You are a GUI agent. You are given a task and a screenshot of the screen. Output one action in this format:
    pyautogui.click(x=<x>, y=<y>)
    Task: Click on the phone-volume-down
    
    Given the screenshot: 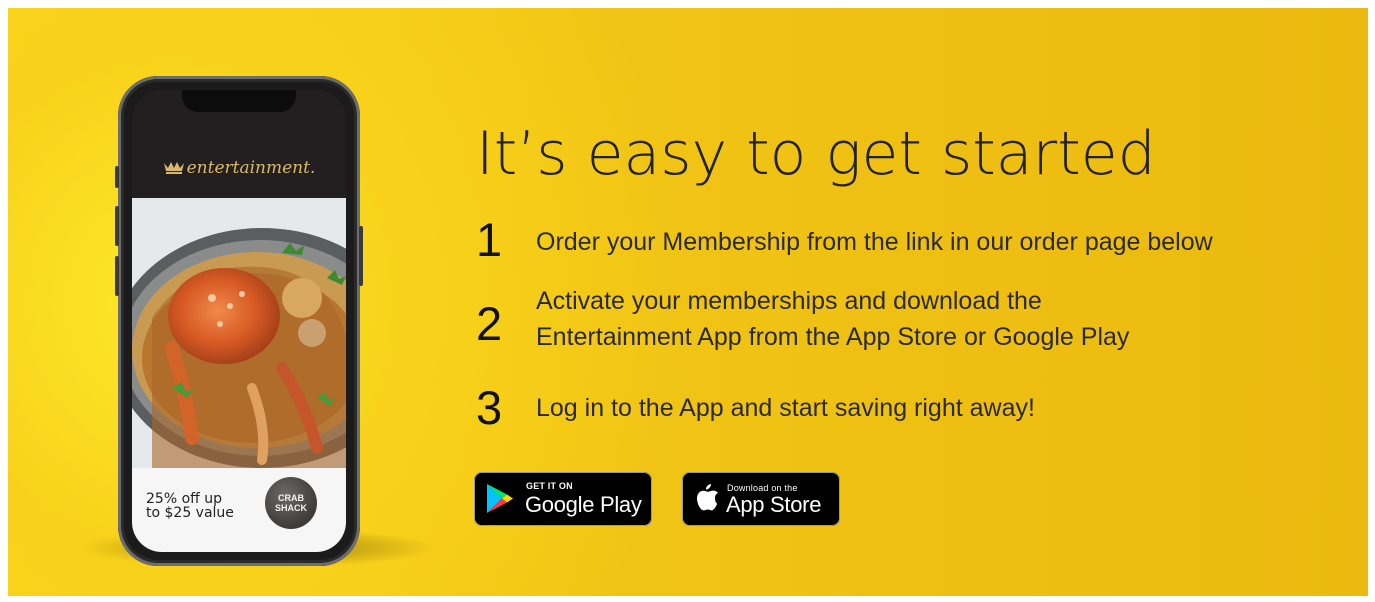 What is the action you would take?
    pyautogui.click(x=117, y=276)
    